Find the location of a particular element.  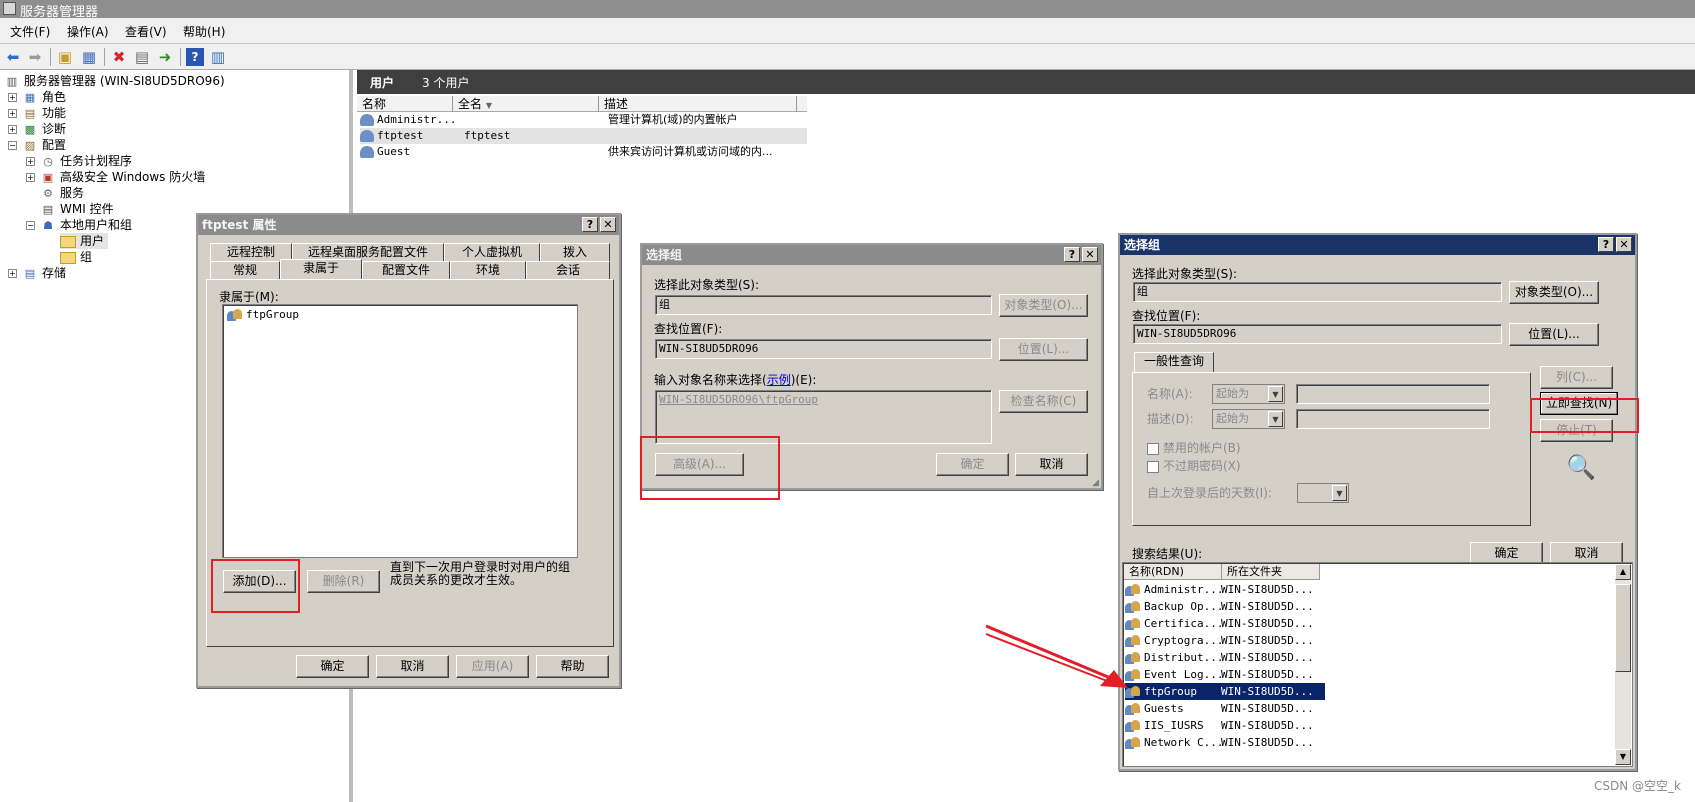

column-rdn: 名称(RDN) is located at coordinates (1173, 572).